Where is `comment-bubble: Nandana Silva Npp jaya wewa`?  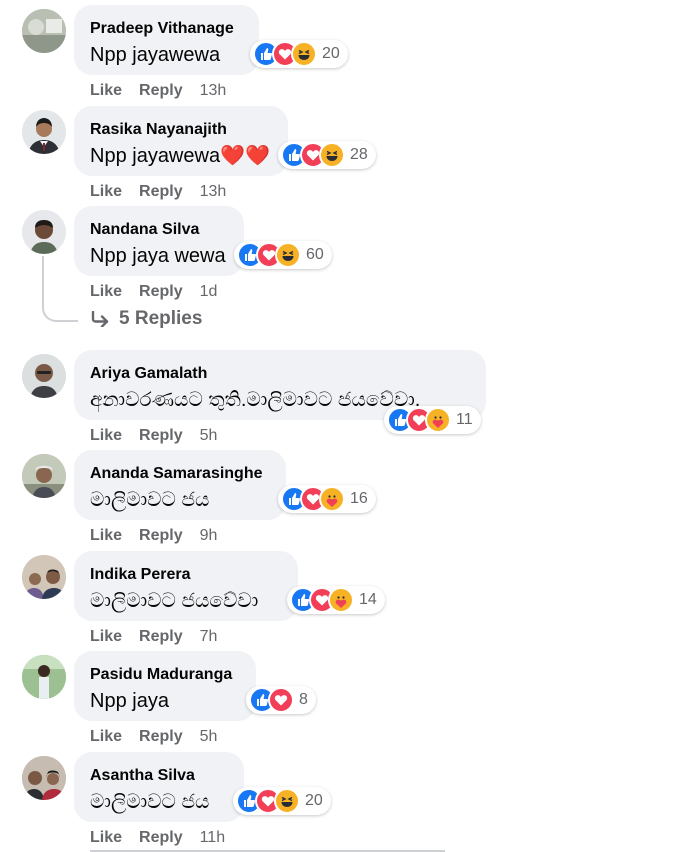
comment-bubble: Nandana Silva Npp jaya wewa is located at coordinates (159, 241).